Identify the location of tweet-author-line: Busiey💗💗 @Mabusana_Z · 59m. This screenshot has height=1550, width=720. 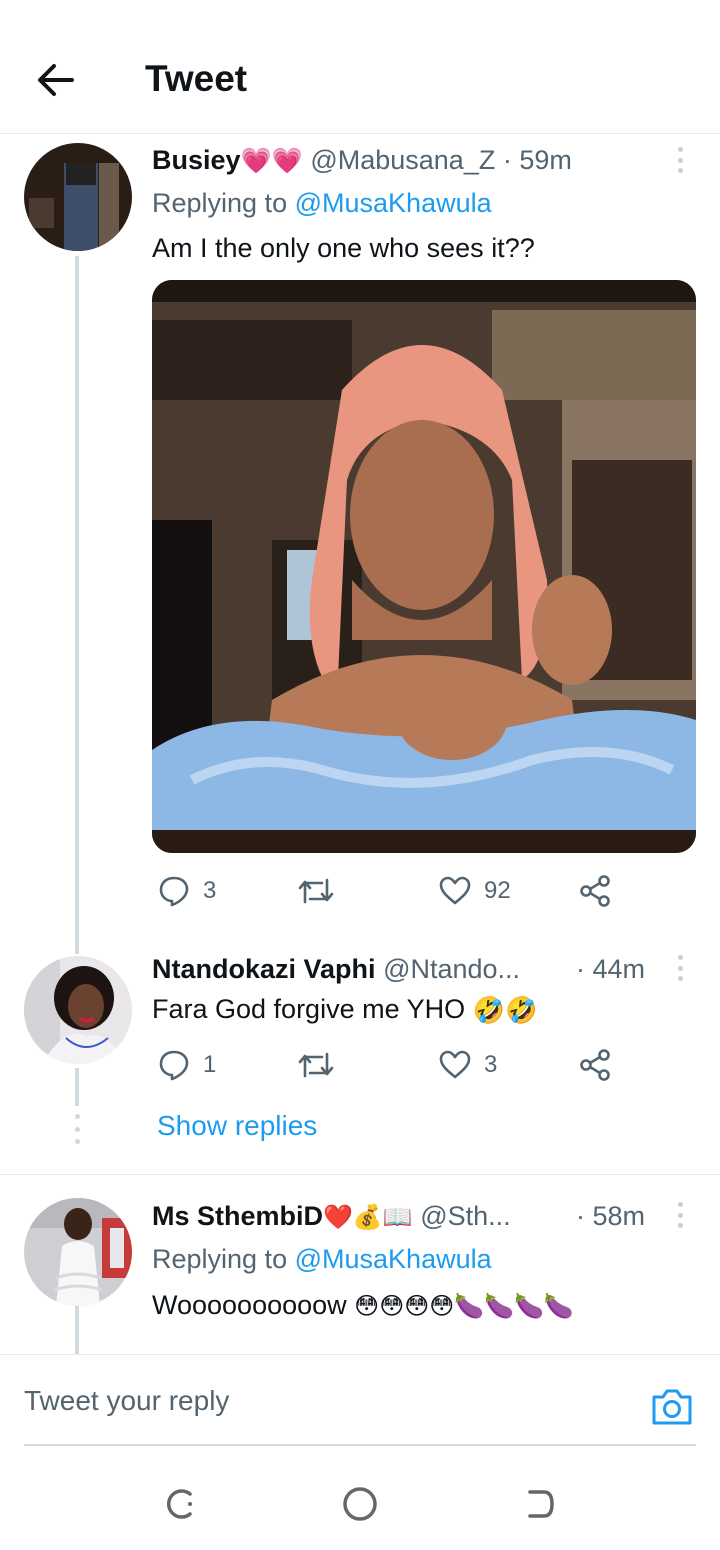
(362, 160).